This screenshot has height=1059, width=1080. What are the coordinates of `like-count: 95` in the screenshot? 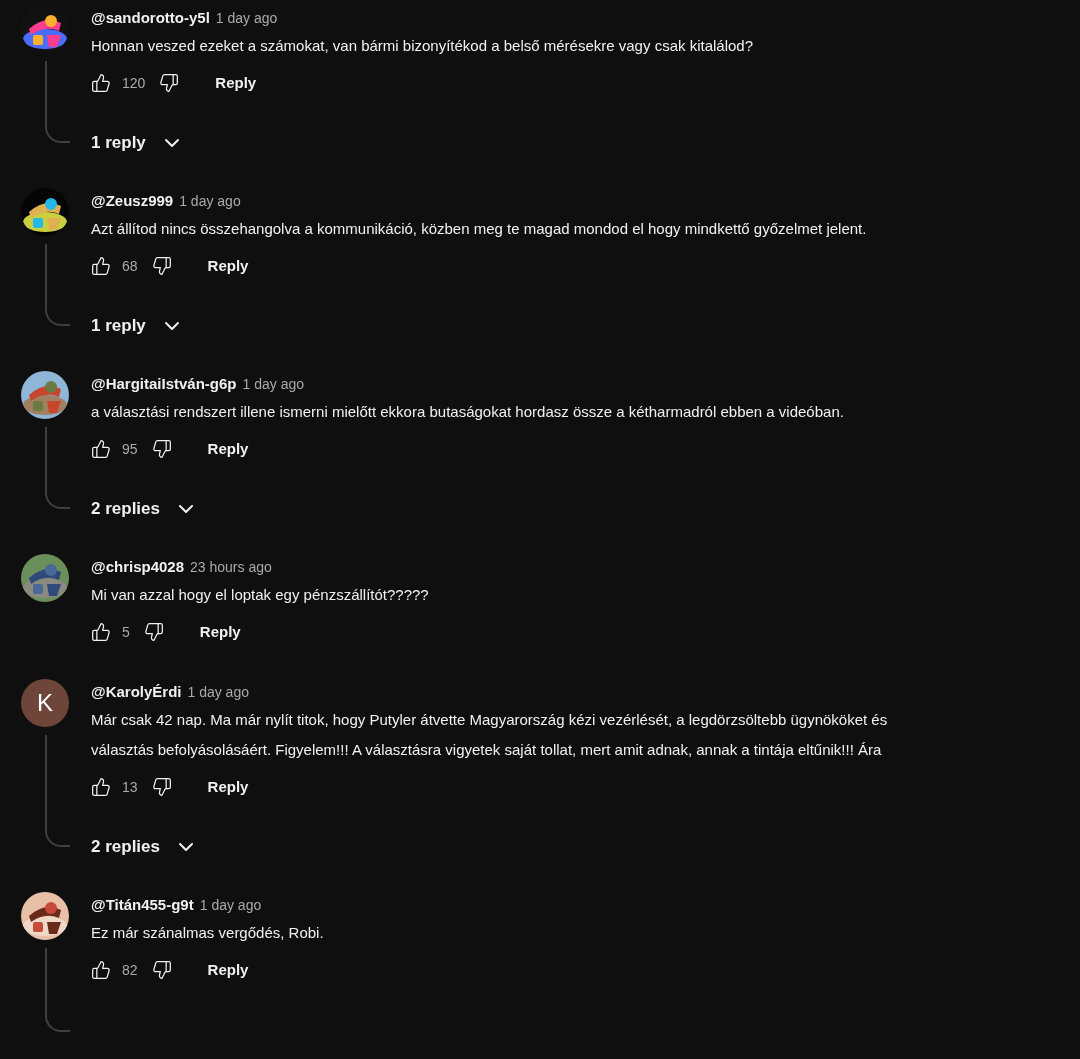 It's located at (130, 449).